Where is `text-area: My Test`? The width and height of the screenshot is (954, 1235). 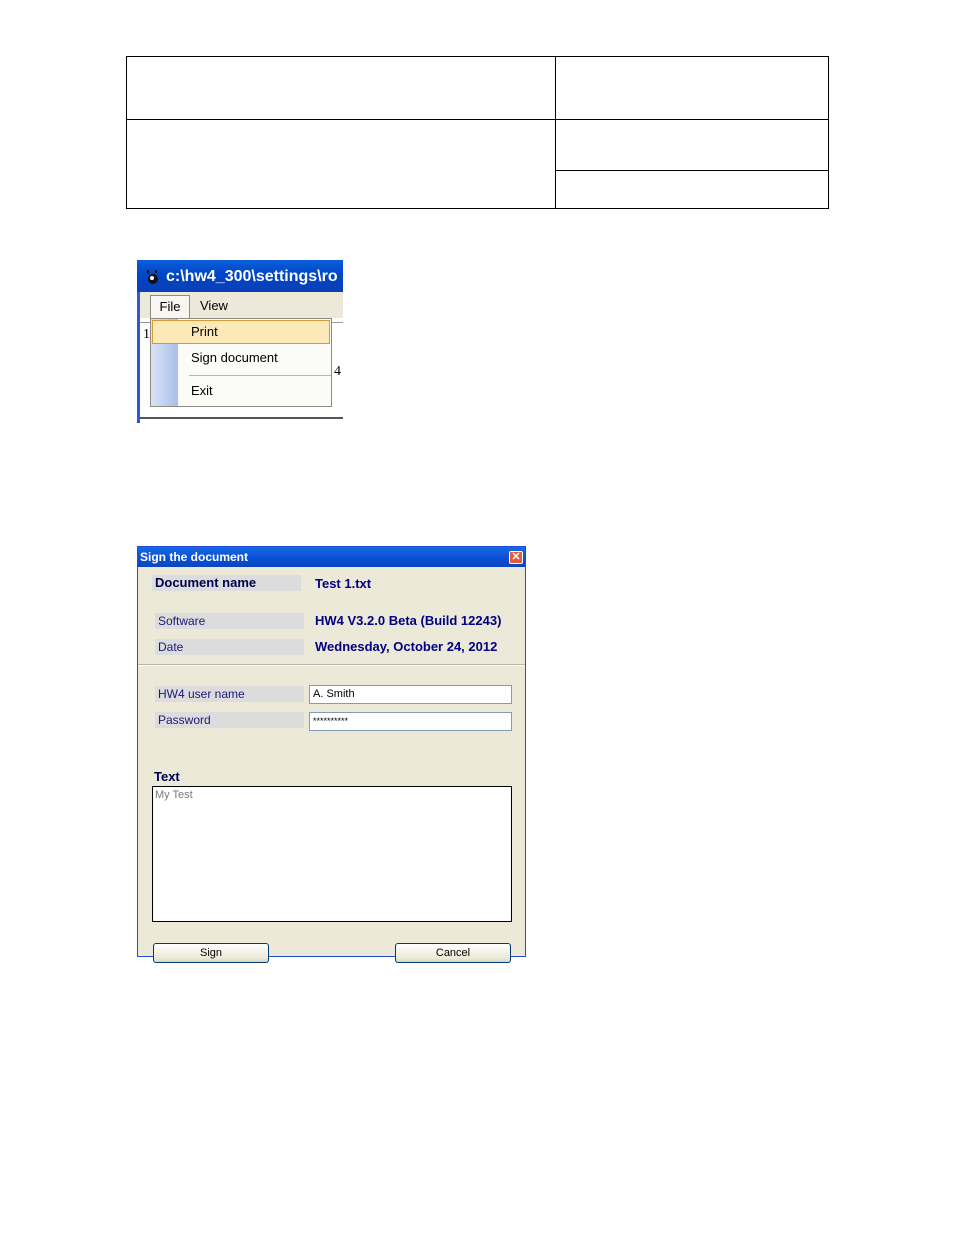
text-area: My Test is located at coordinates (332, 854).